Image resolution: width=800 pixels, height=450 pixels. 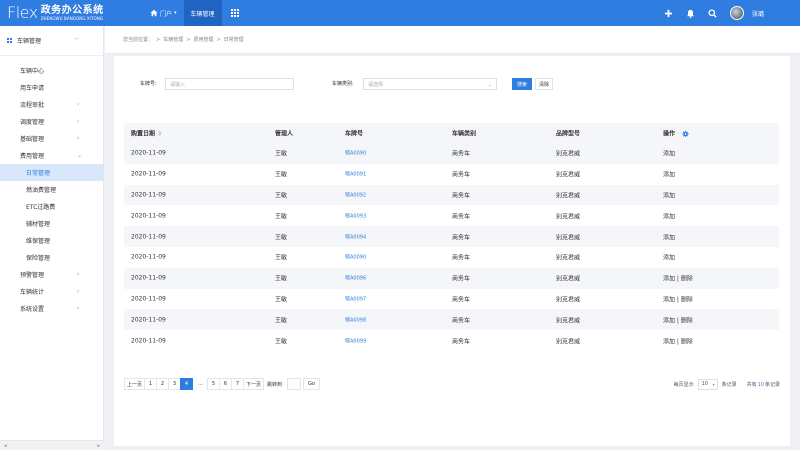 I want to click on breadcrumb-item: 车辆管理, so click(x=173, y=39).